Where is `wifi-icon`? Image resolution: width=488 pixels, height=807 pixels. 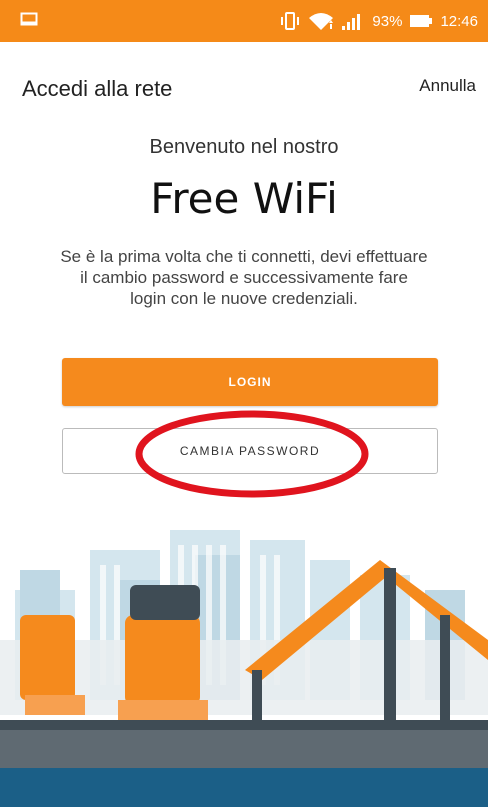 wifi-icon is located at coordinates (321, 21).